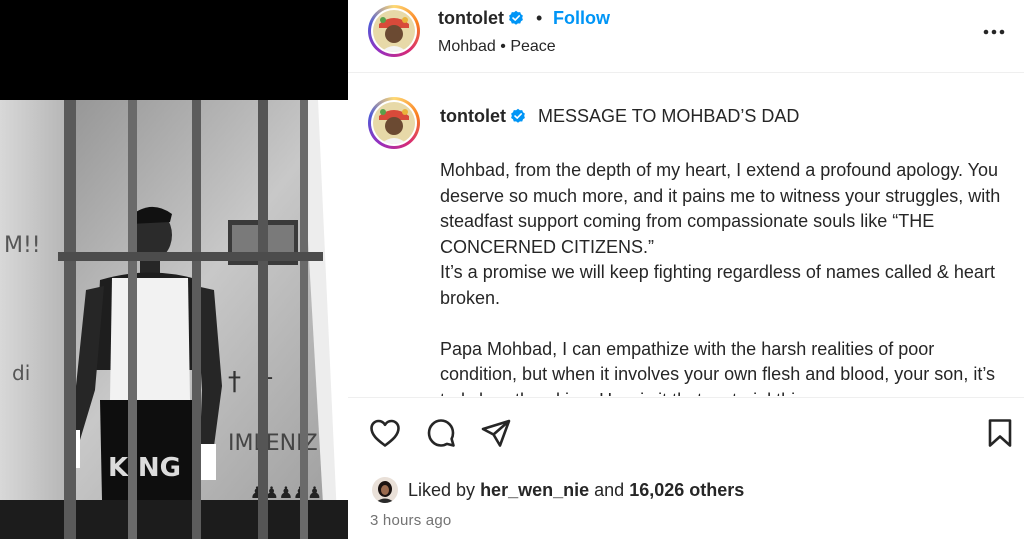 The image size is (1024, 539). Describe the element at coordinates (534, 490) in the screenshot. I see `liker-username: her_wen_nie` at that location.